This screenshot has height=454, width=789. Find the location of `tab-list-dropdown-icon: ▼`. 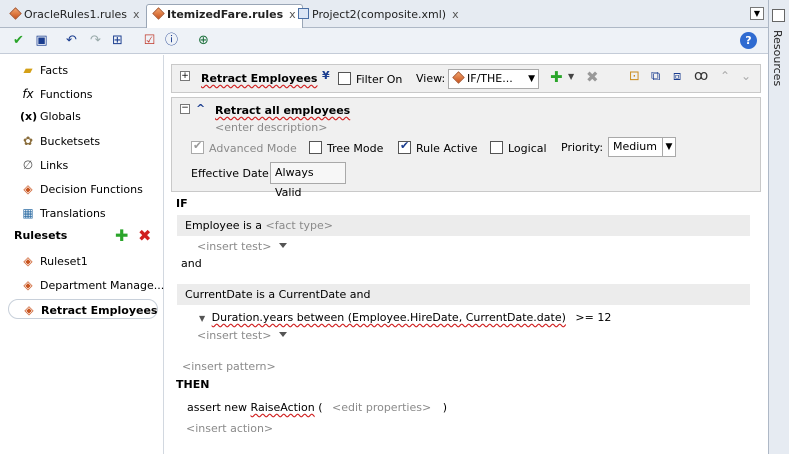

tab-list-dropdown-icon: ▼ is located at coordinates (757, 13).